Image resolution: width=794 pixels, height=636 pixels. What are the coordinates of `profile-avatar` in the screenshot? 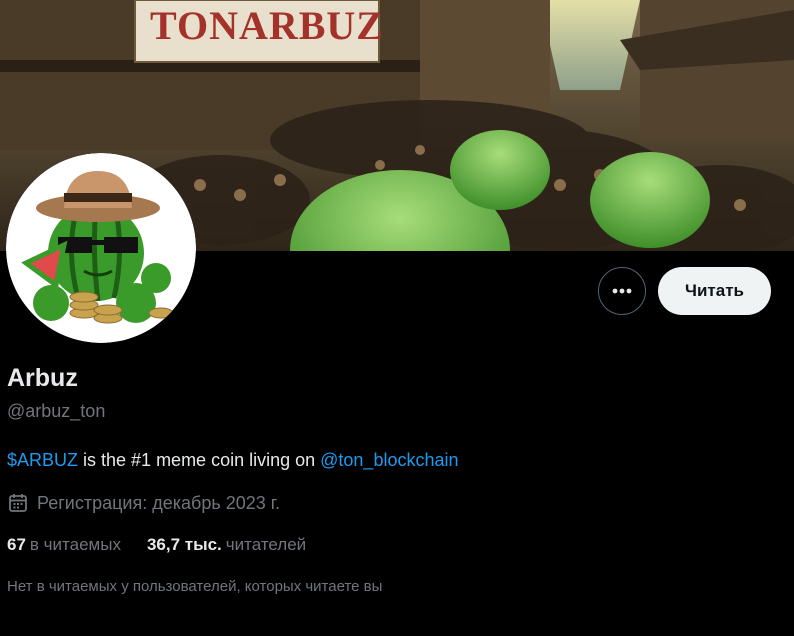 It's located at (101, 248).